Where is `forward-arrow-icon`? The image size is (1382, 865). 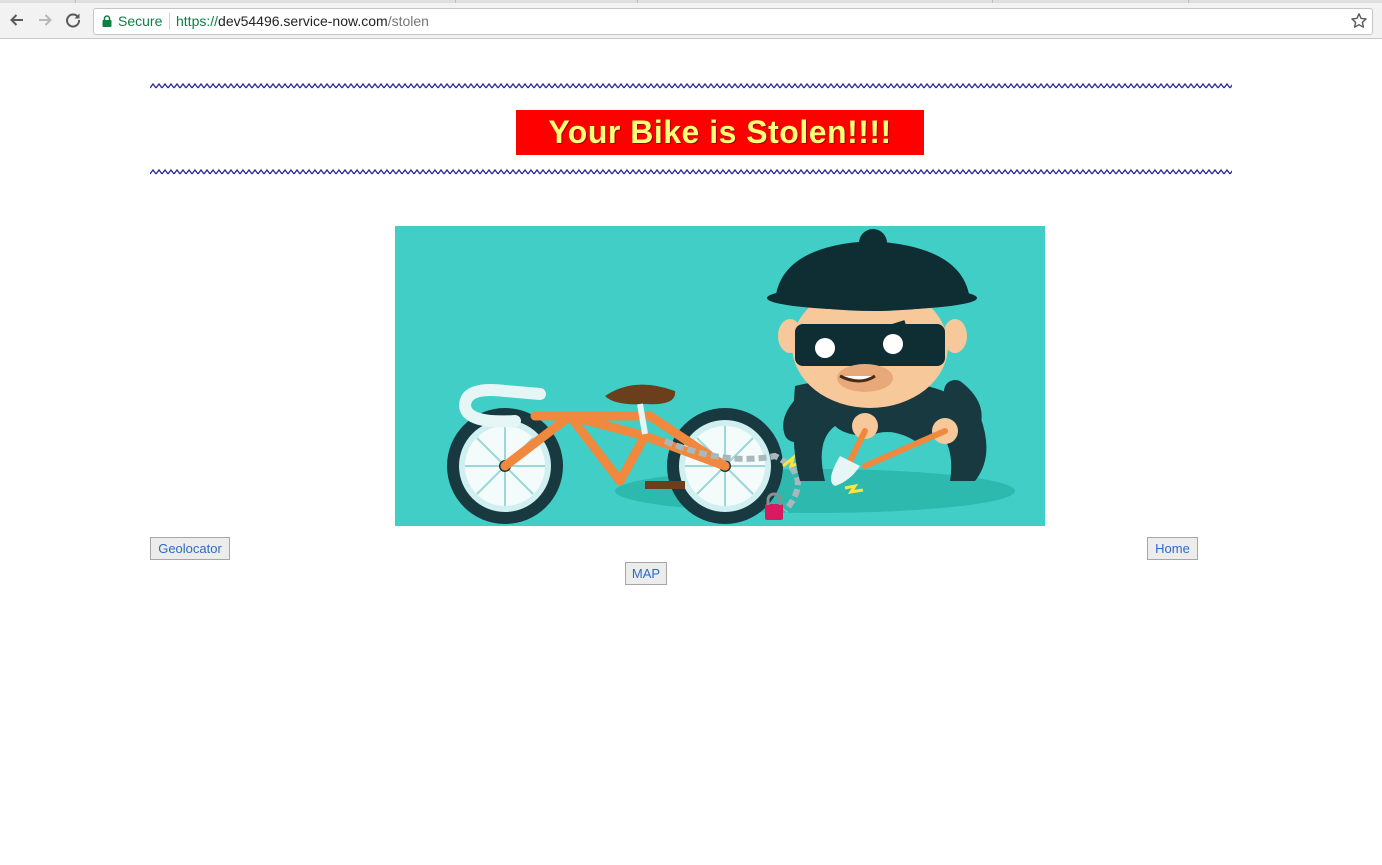
forward-arrow-icon is located at coordinates (45, 20).